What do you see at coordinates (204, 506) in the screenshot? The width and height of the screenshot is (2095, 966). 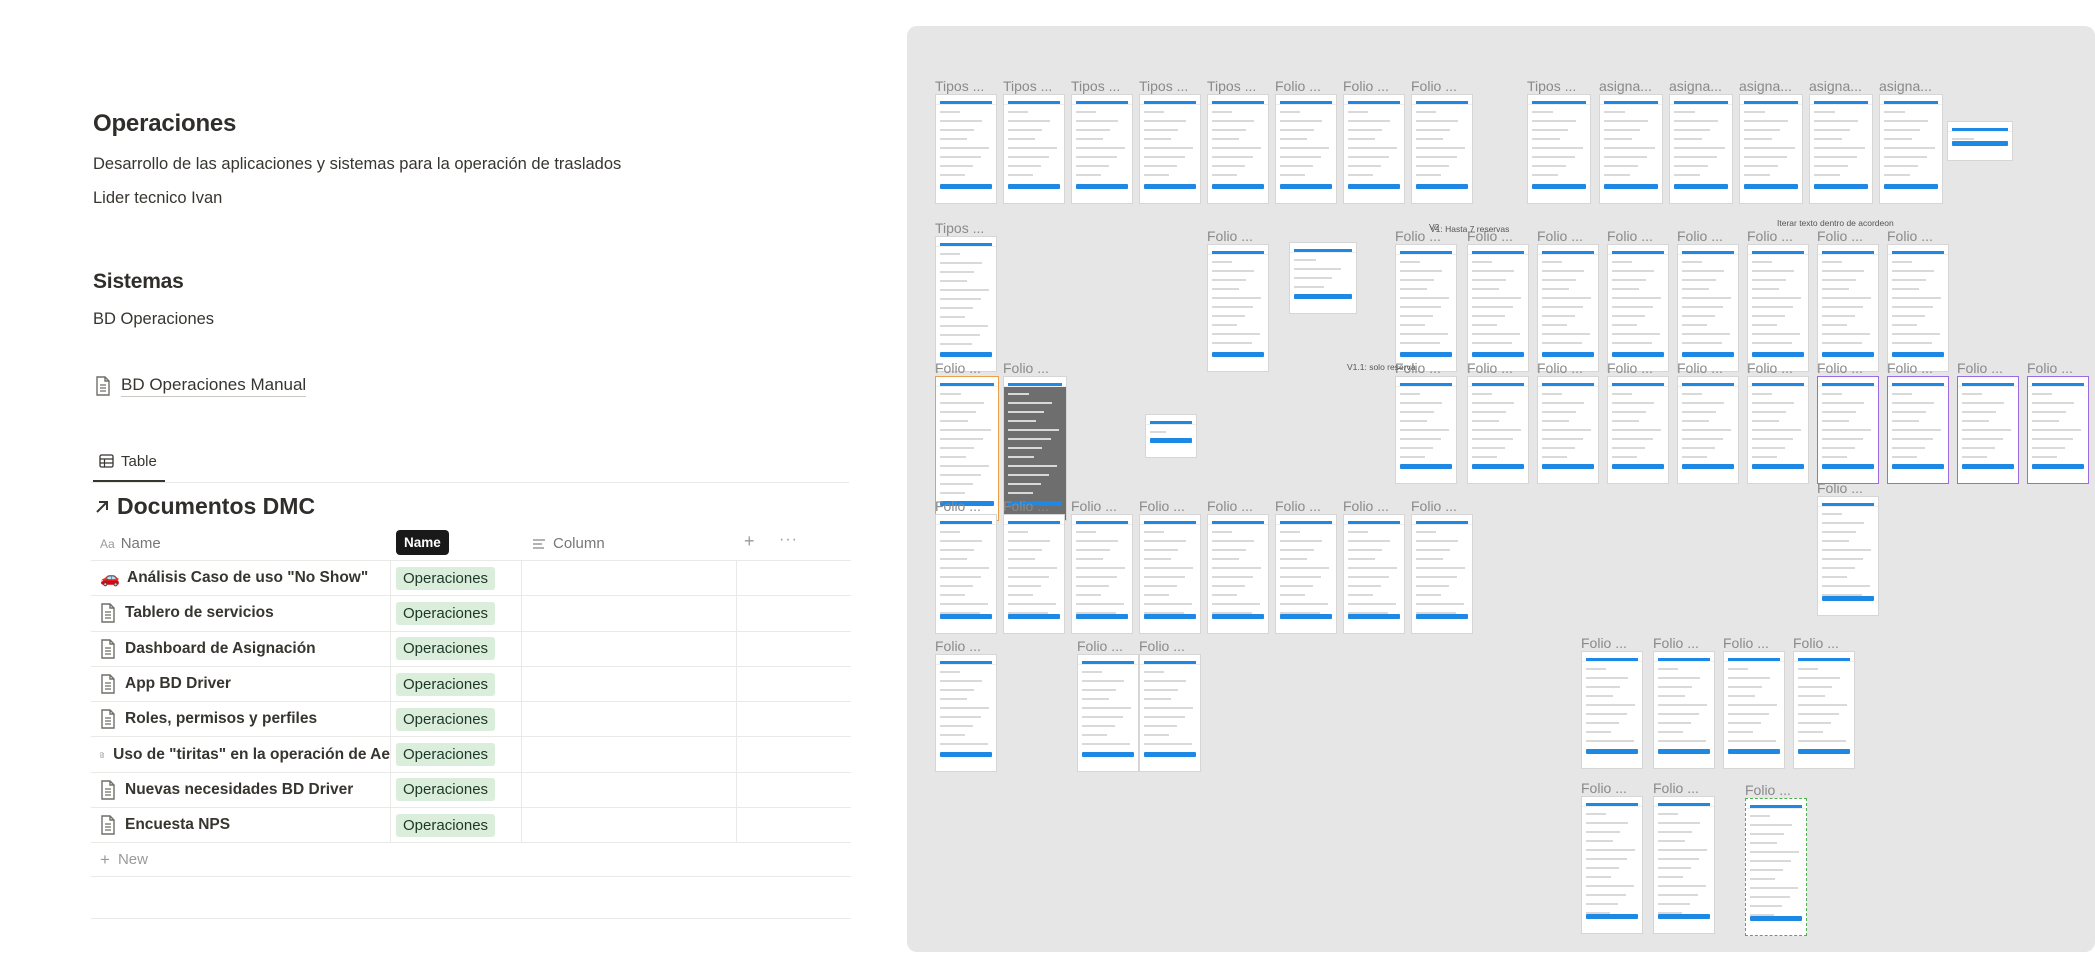 I see `database-title: Documentos DMC` at bounding box center [204, 506].